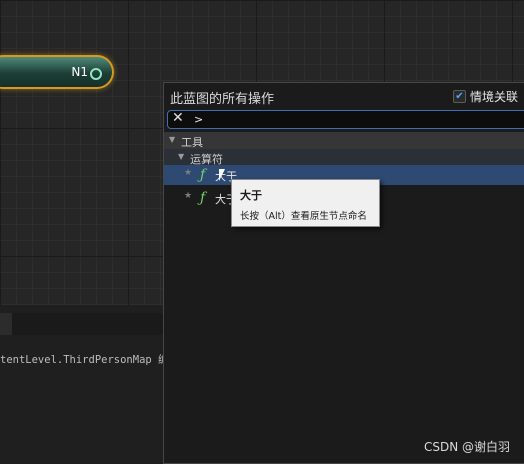 The image size is (524, 464). I want to click on mouse-cursor-icon, so click(222, 175).